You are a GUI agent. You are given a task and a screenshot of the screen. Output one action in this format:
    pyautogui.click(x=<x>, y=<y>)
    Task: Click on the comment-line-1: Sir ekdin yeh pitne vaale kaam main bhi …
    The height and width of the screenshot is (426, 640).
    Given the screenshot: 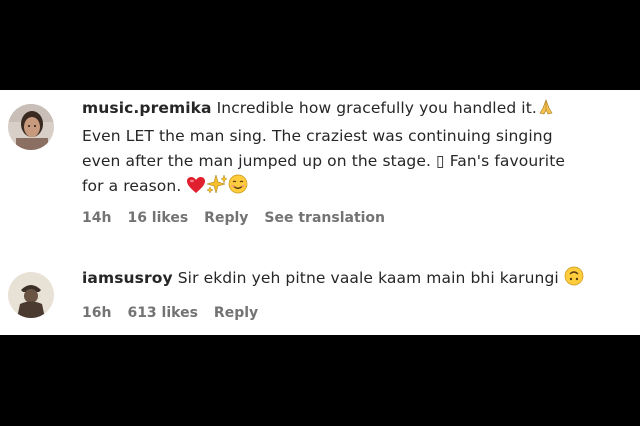 What is the action you would take?
    pyautogui.click(x=368, y=278)
    